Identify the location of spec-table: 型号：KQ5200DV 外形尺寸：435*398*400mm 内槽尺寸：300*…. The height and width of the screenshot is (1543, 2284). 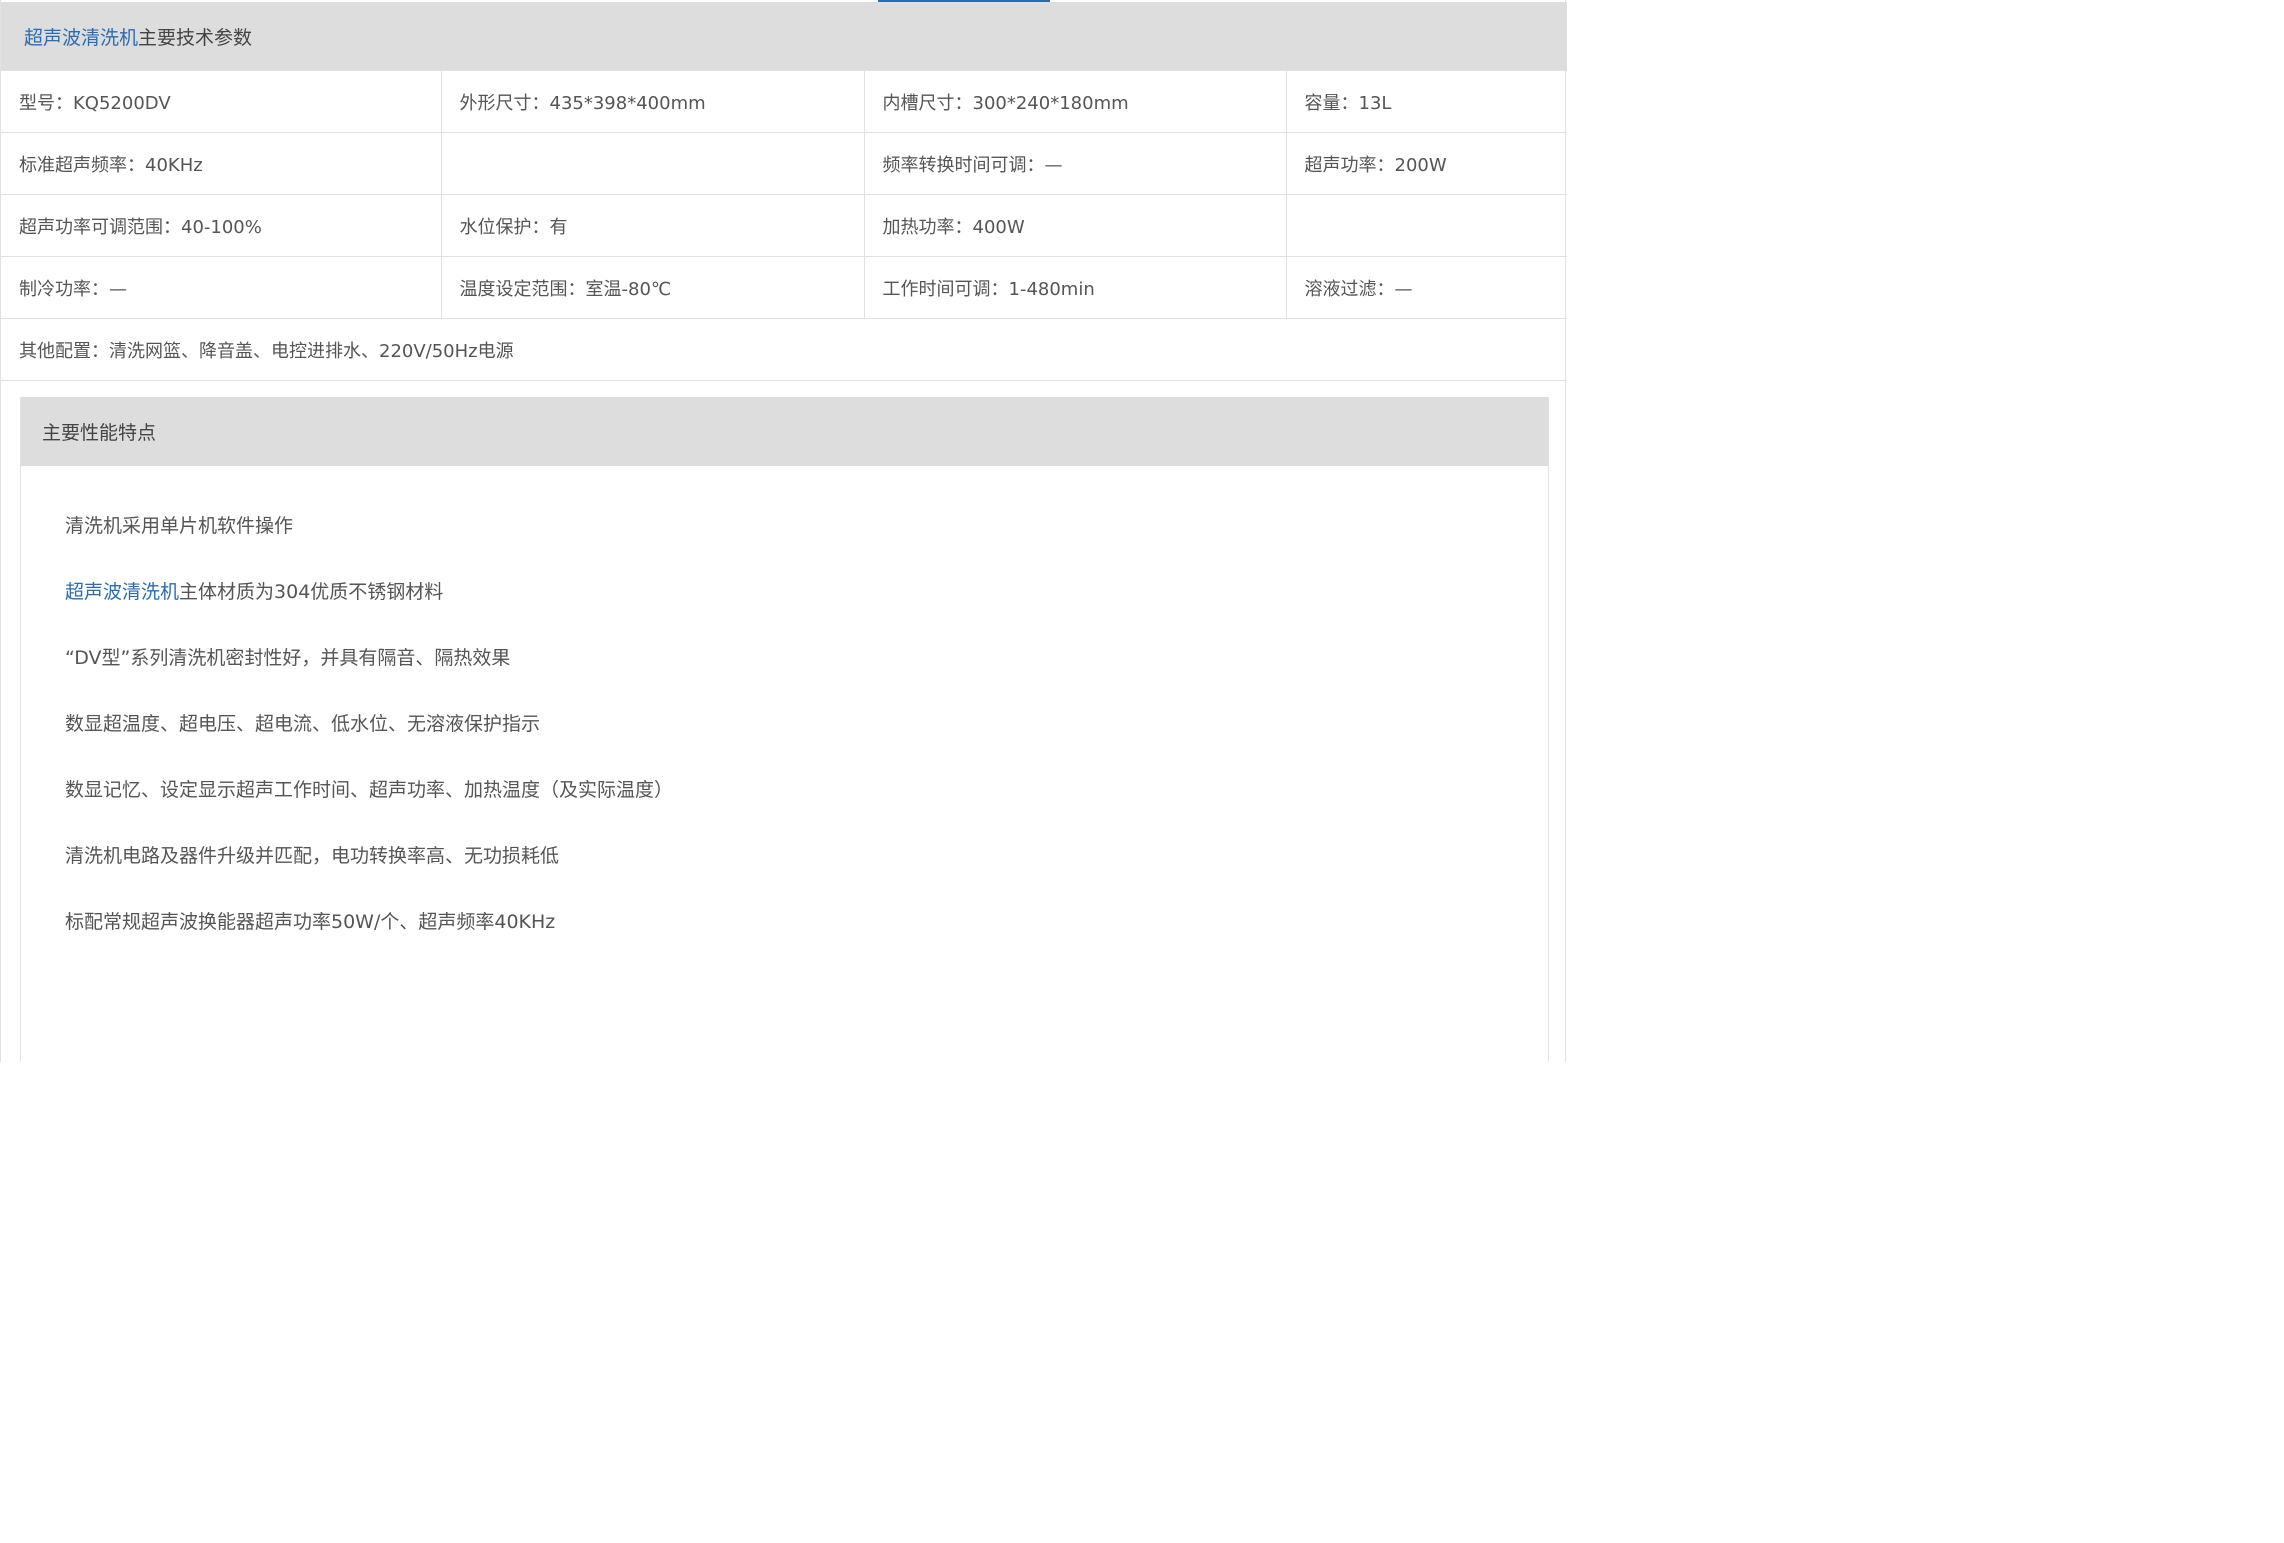
(784, 226).